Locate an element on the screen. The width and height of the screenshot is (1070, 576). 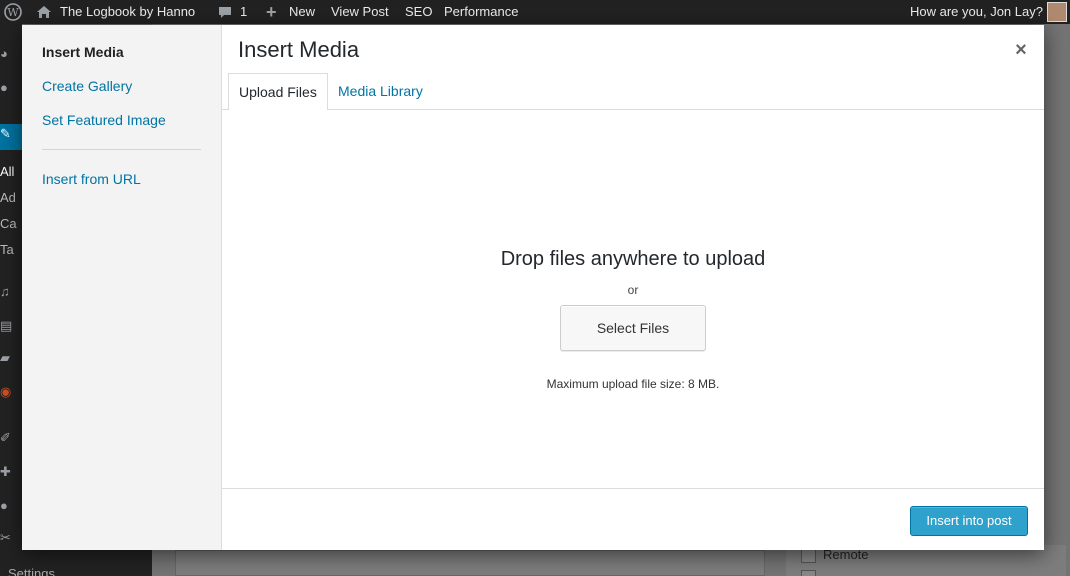
tools-icon: ✂ is located at coordinates (11, 538).